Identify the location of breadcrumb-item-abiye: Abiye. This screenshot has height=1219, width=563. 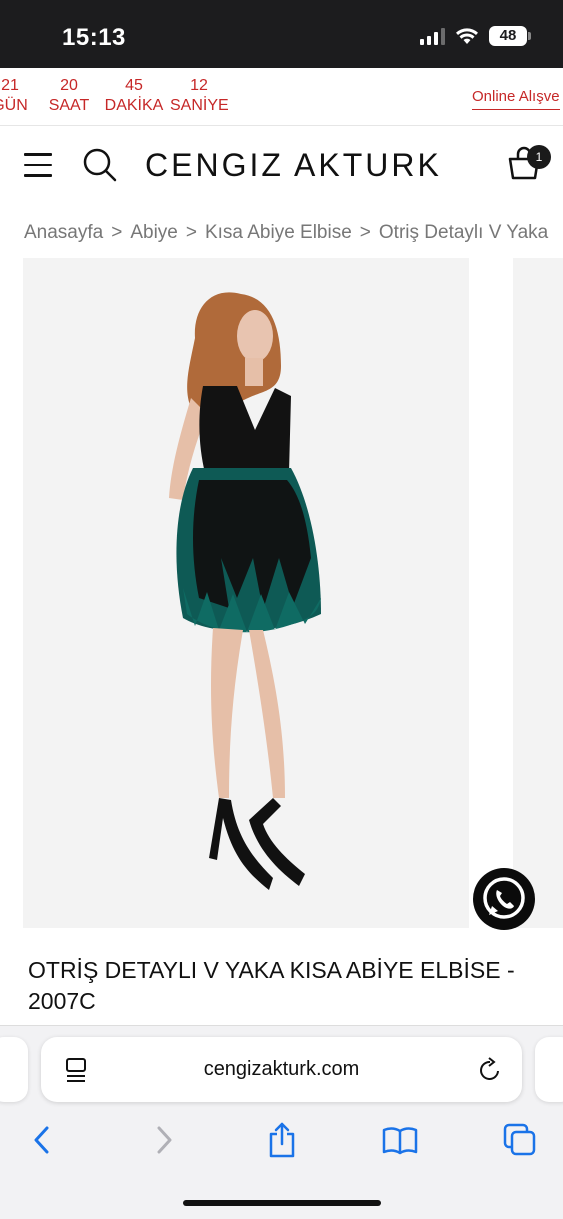
(154, 232).